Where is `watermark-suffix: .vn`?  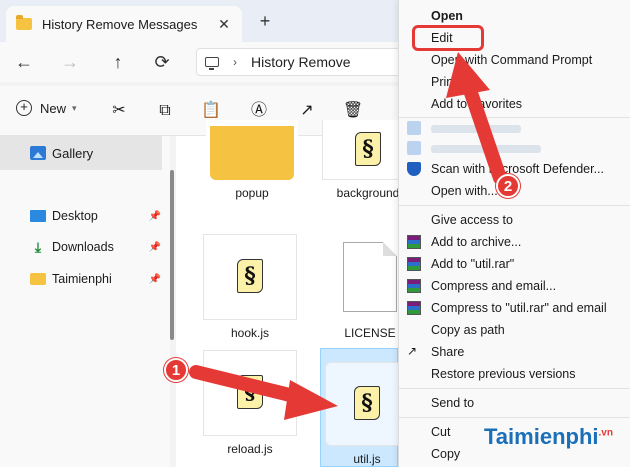 watermark-suffix: .vn is located at coordinates (605, 433).